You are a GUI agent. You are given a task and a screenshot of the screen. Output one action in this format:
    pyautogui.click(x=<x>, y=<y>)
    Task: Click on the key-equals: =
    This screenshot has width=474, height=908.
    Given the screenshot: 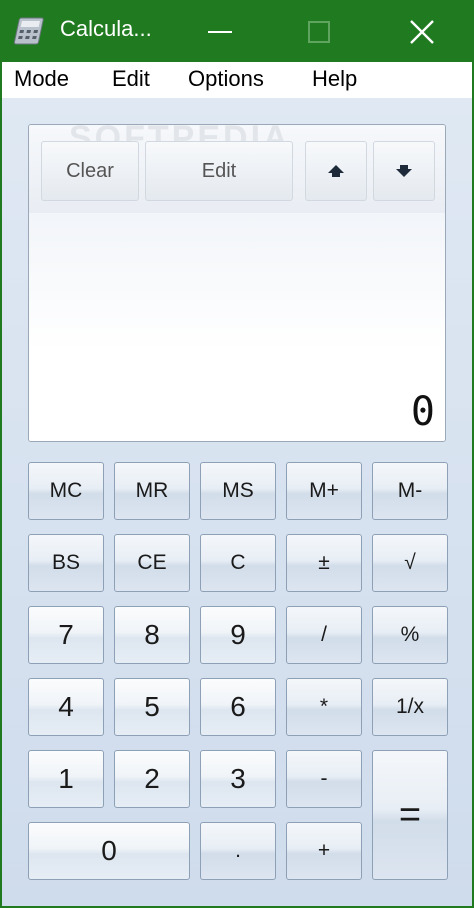 What is the action you would take?
    pyautogui.click(x=410, y=815)
    